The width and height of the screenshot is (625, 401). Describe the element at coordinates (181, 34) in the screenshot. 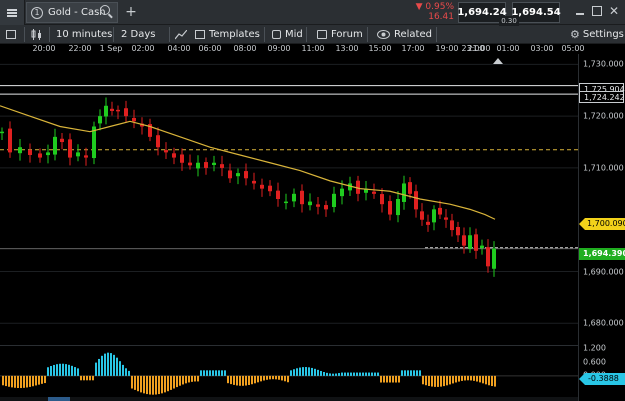

I see `indicators-icon` at that location.